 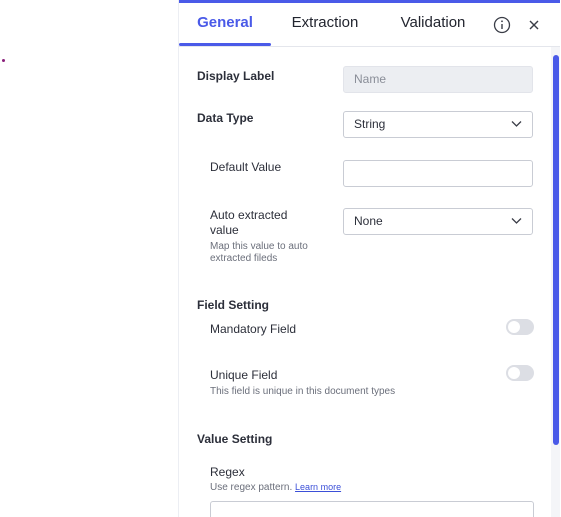 What do you see at coordinates (372, 509) in the screenshot?
I see `regex-input` at bounding box center [372, 509].